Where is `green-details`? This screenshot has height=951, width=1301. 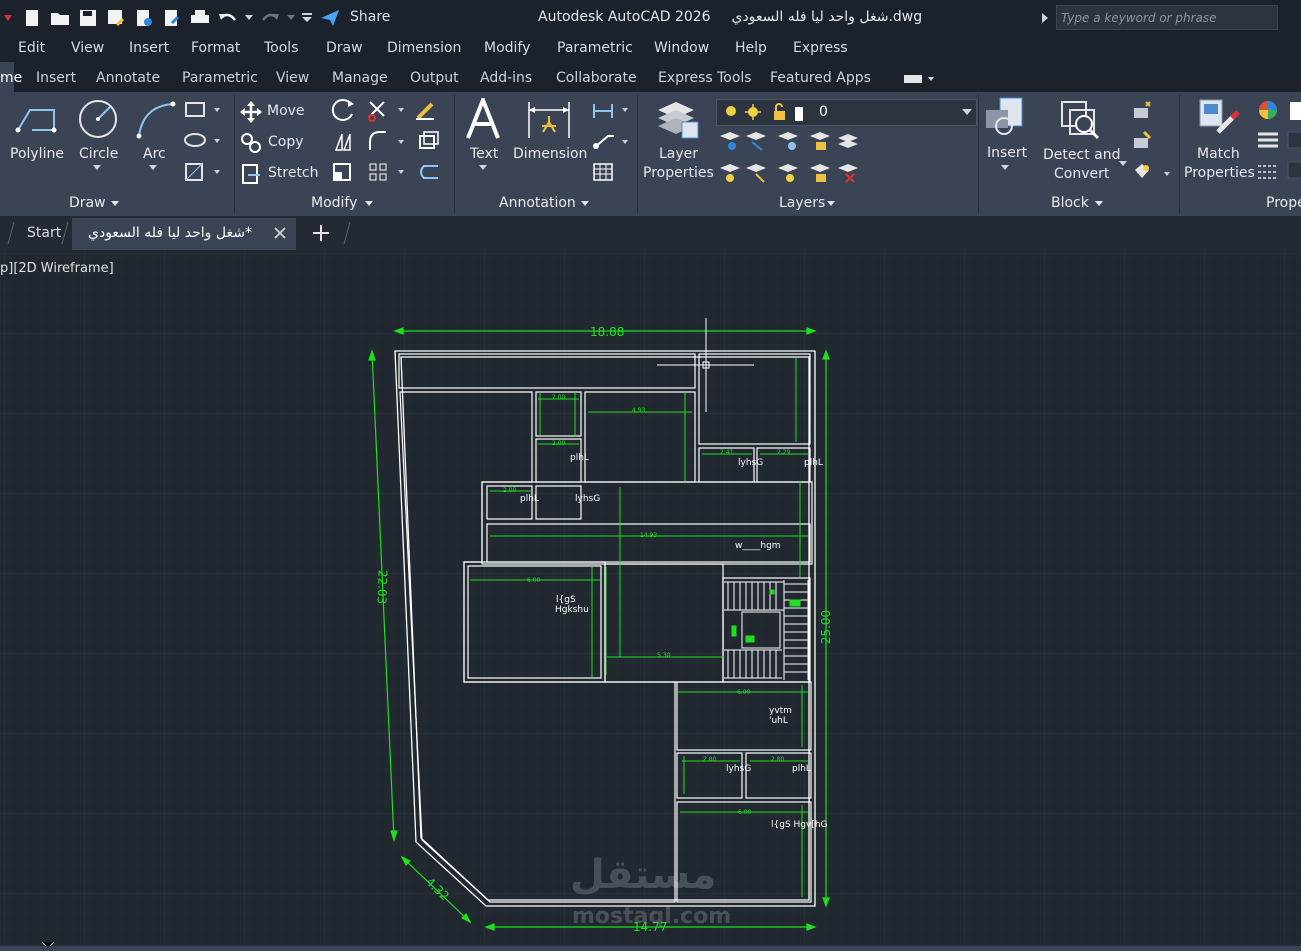 green-details is located at coordinates (639, 627).